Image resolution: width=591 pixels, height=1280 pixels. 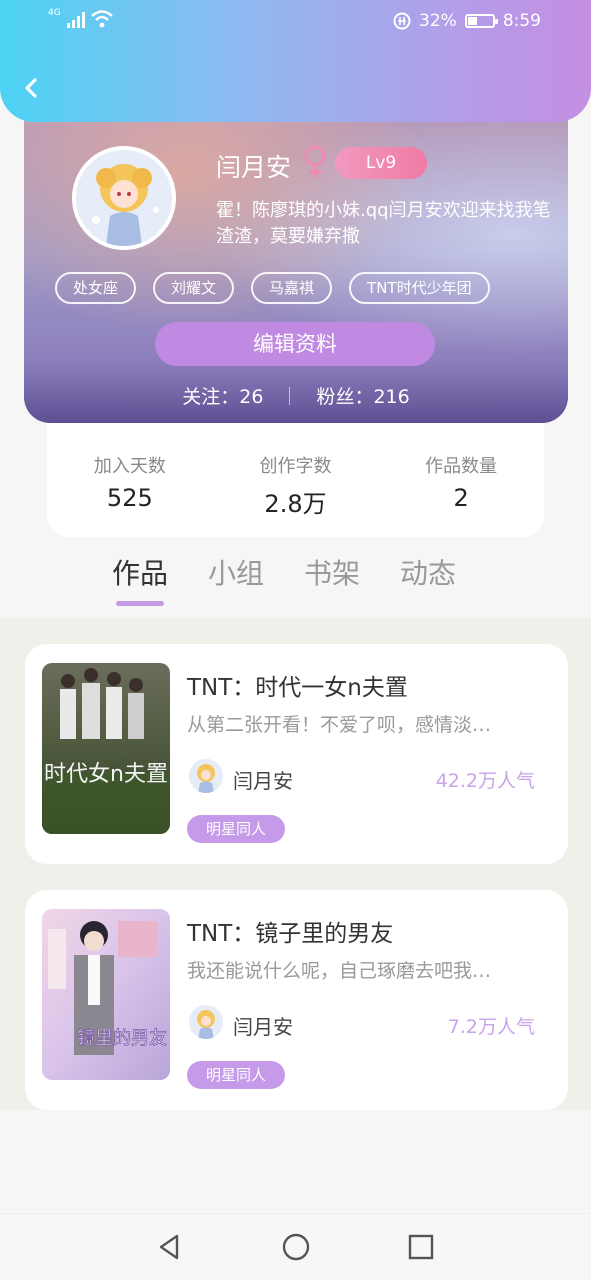 I want to click on status-right: 32% 8:59, so click(x=467, y=21).